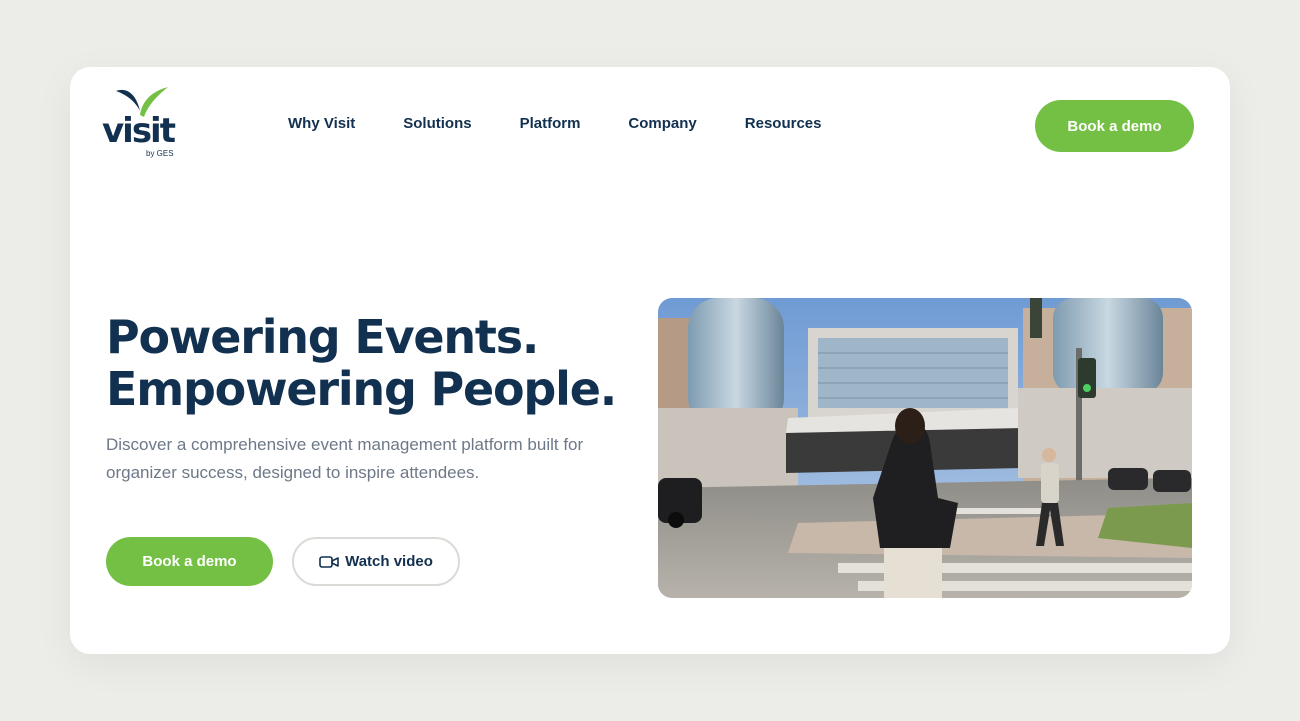 The width and height of the screenshot is (1300, 721). What do you see at coordinates (1114, 126) in the screenshot?
I see `book-demo-header-button: Book a demo` at bounding box center [1114, 126].